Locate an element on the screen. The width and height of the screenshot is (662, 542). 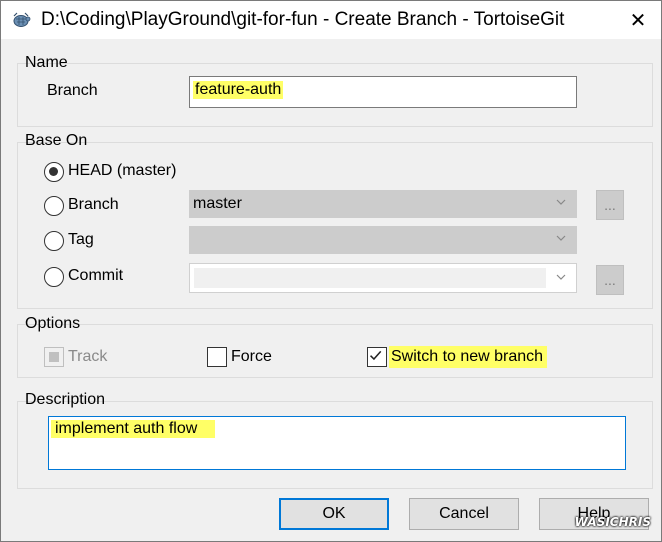
commit-combo is located at coordinates (383, 278).